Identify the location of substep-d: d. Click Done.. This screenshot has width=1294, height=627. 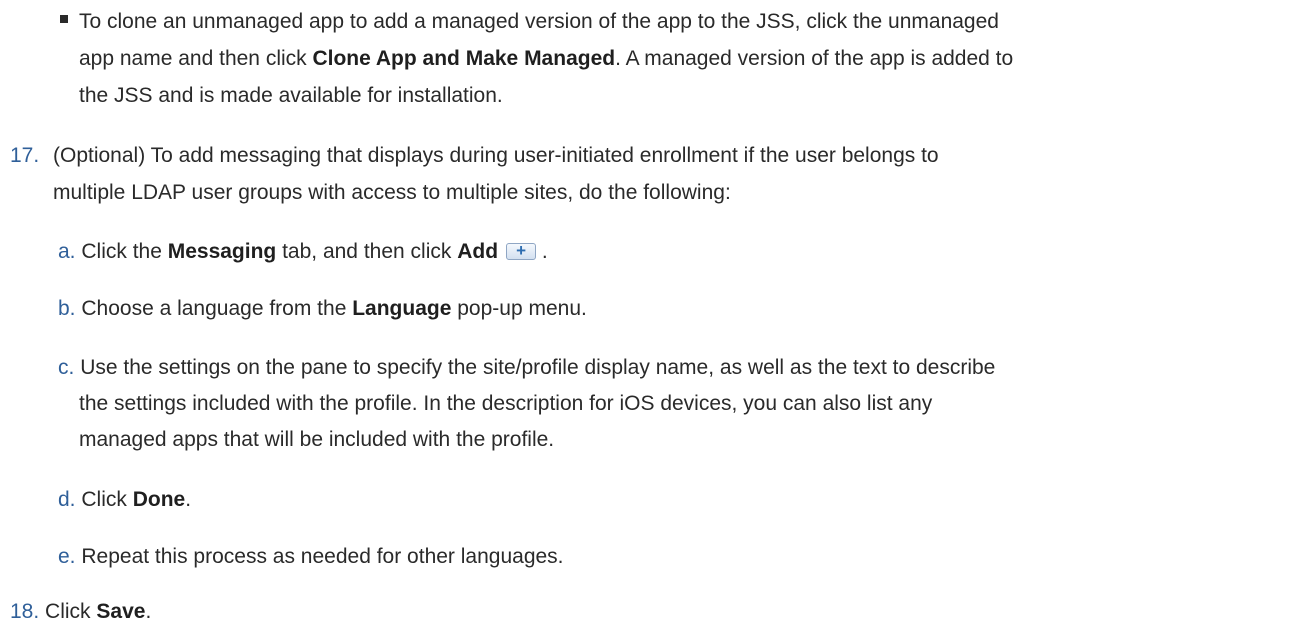
(125, 499).